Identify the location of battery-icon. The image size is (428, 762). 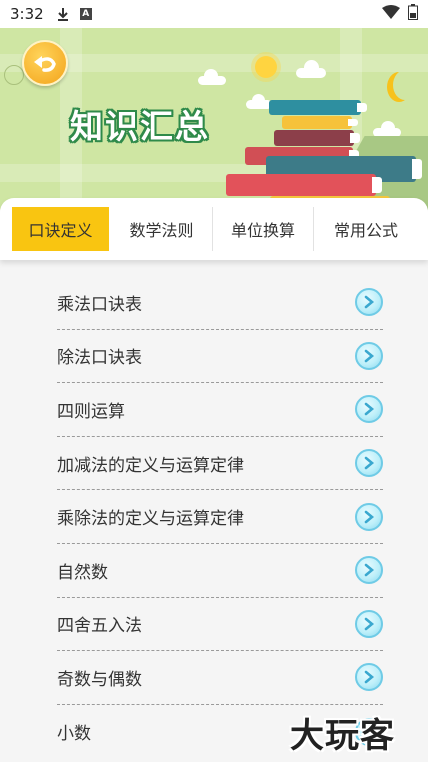
(413, 14).